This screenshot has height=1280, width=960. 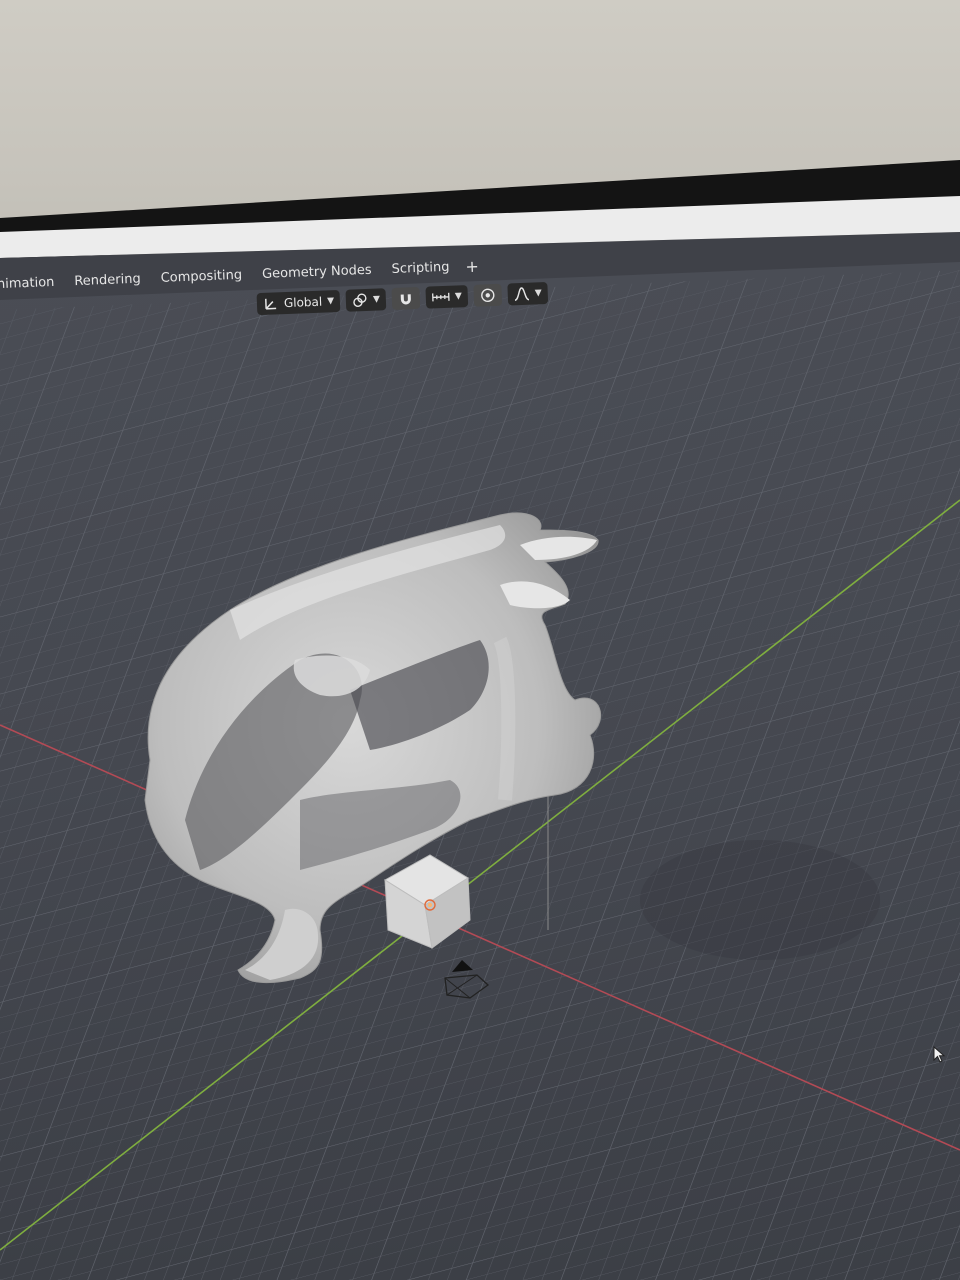 I want to click on tab-rendering: Rendering, so click(x=107, y=280).